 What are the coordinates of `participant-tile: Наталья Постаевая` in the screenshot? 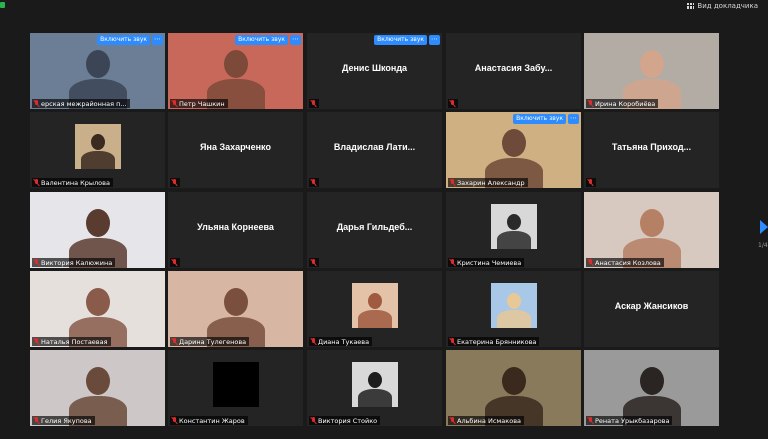 It's located at (97, 309).